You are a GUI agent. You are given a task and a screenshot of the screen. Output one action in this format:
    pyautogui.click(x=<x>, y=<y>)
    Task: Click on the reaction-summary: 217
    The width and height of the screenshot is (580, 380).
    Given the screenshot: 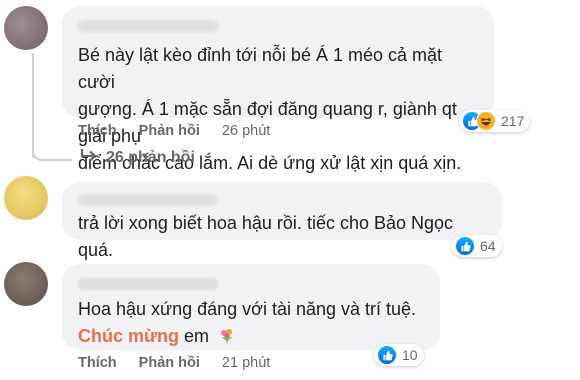 What is the action you would take?
    pyautogui.click(x=495, y=121)
    